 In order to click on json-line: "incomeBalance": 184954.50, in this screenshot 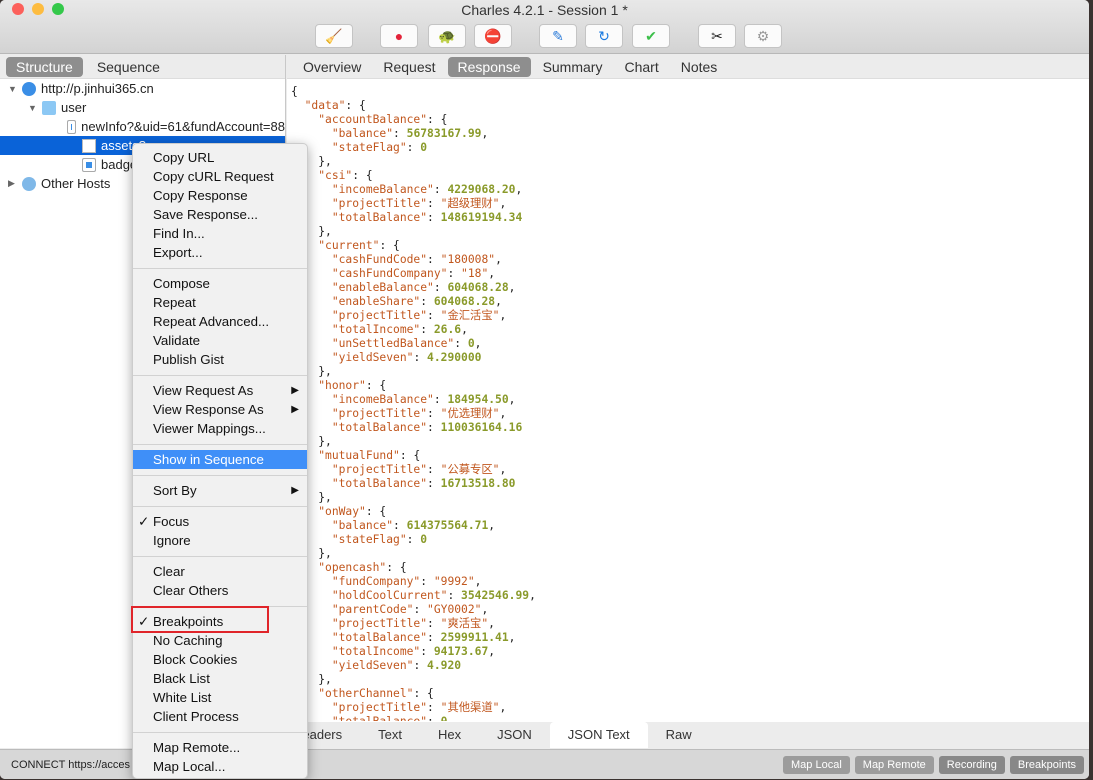, I will do `click(690, 400)`.